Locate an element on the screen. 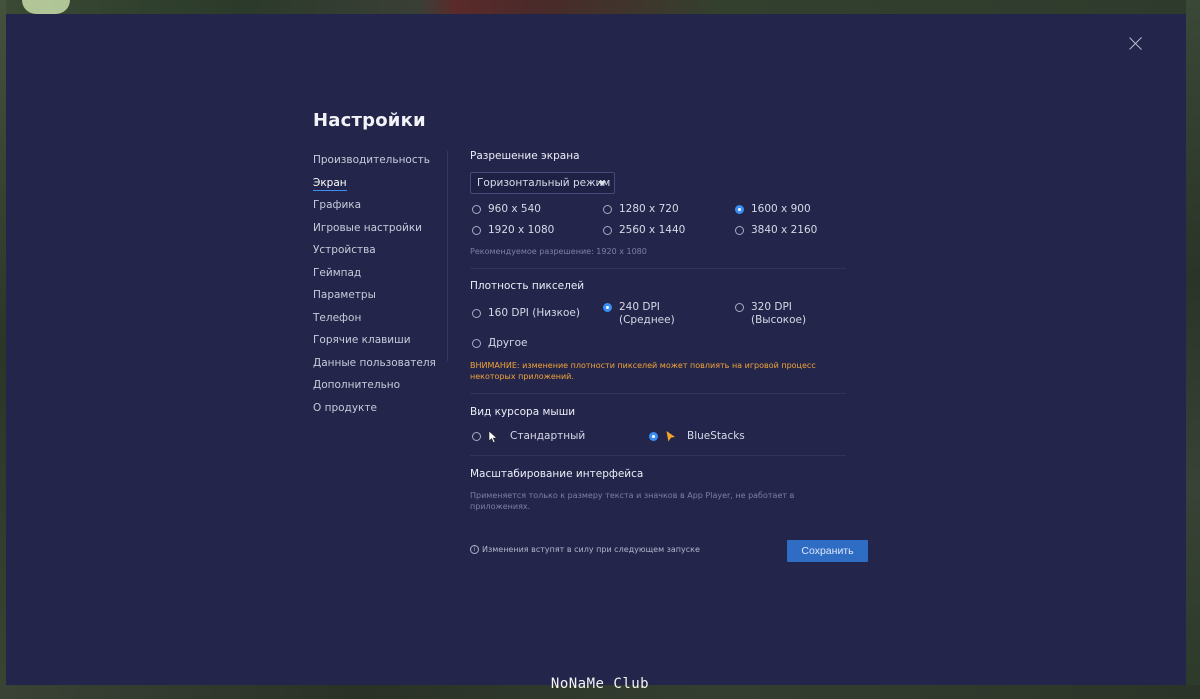  resolution-option-2560x1440: 2560 x 1440 is located at coordinates (644, 231).